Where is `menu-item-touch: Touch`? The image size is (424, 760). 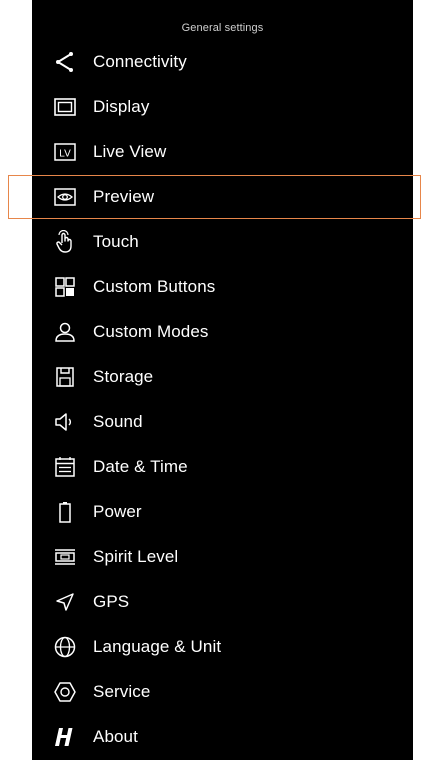 menu-item-touch: Touch is located at coordinates (222, 242).